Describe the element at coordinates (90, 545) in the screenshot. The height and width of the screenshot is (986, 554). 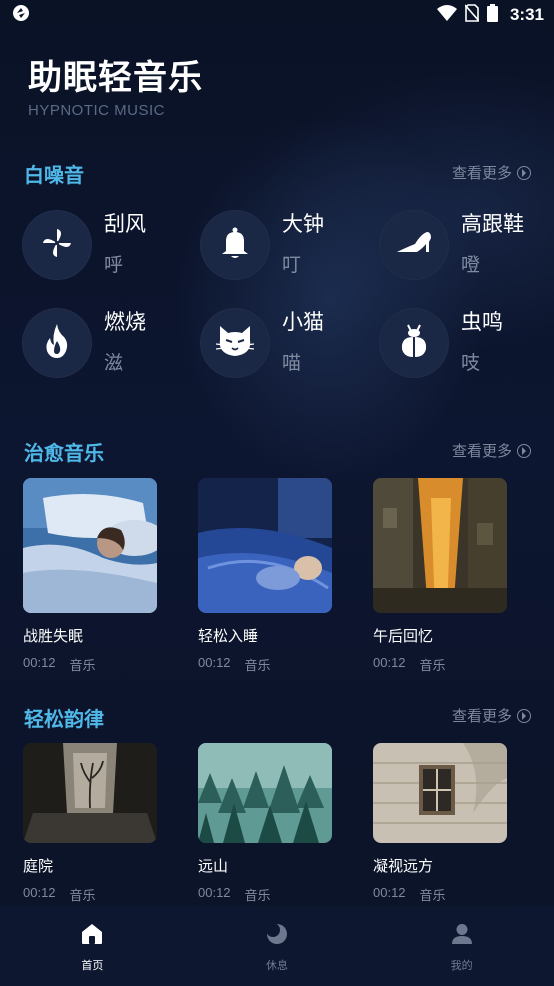
I see `thumbnail-woman-sleeping` at that location.